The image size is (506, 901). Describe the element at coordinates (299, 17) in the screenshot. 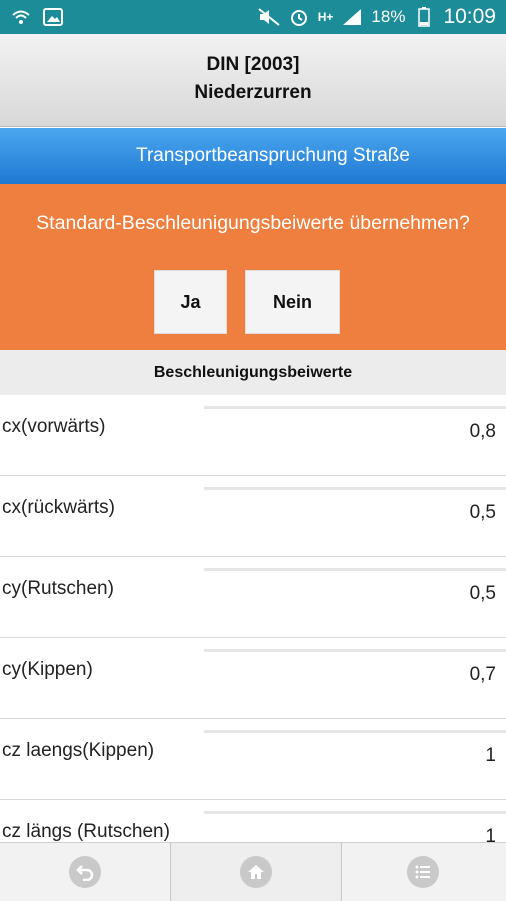

I see `alarm-icon` at that location.